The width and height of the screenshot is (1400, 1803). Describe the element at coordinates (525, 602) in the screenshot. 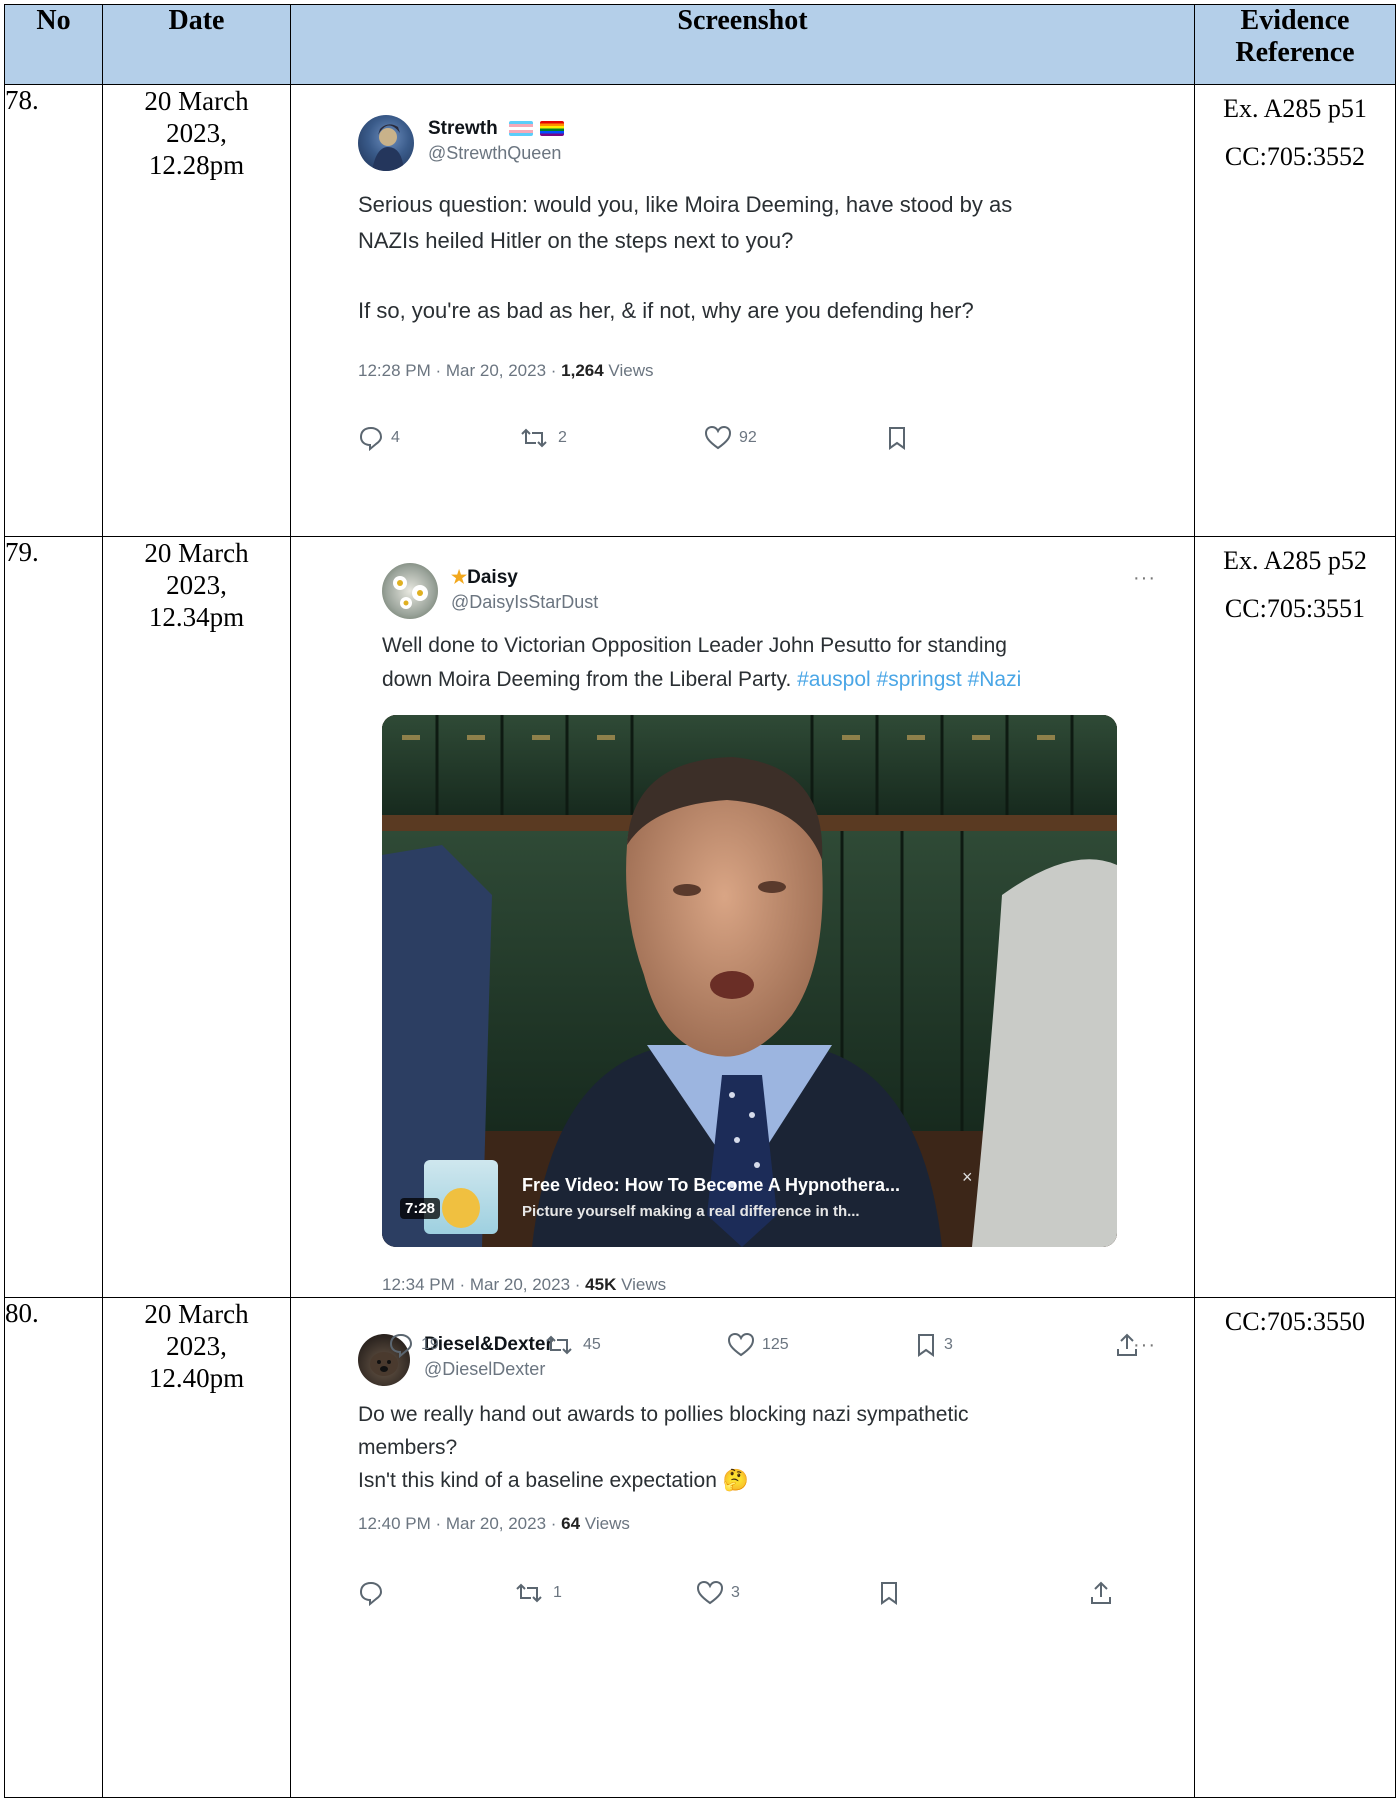

I see `tweet-handle: @DaisyIsStarDust` at that location.